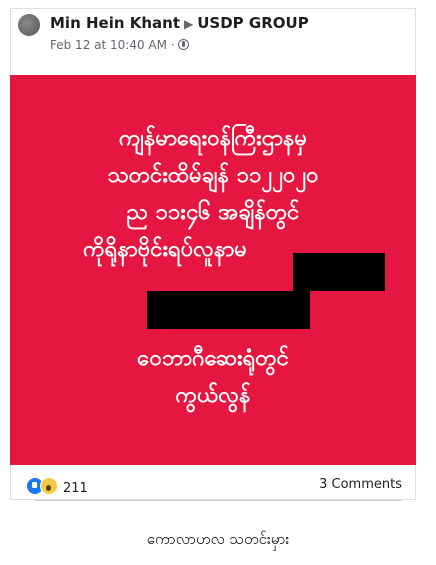 The height and width of the screenshot is (565, 436). I want to click on post-author-line: Min Hein Khant ▶ USDP GROUP, so click(179, 23).